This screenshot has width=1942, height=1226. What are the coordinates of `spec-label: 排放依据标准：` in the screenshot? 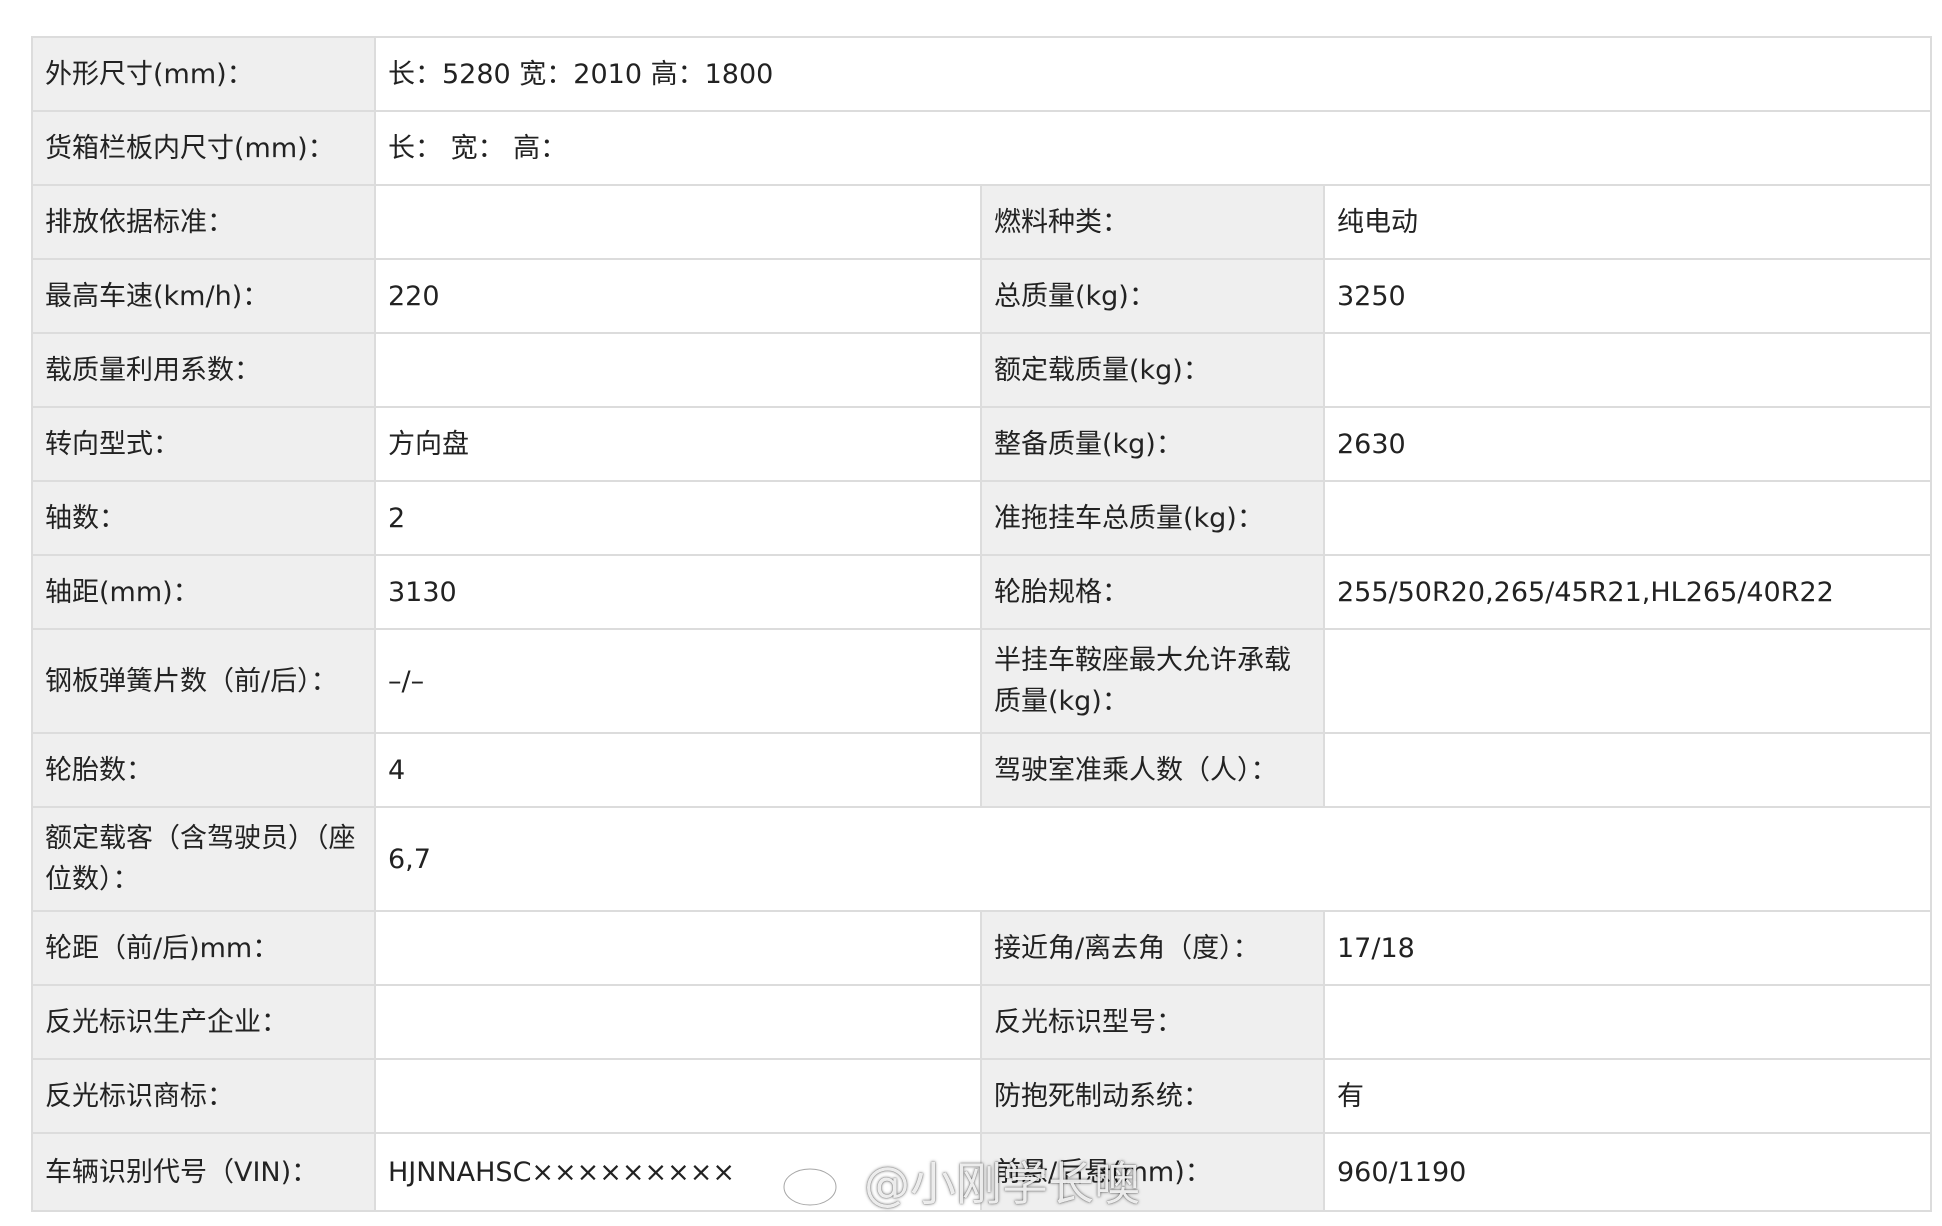 It's located at (203, 222).